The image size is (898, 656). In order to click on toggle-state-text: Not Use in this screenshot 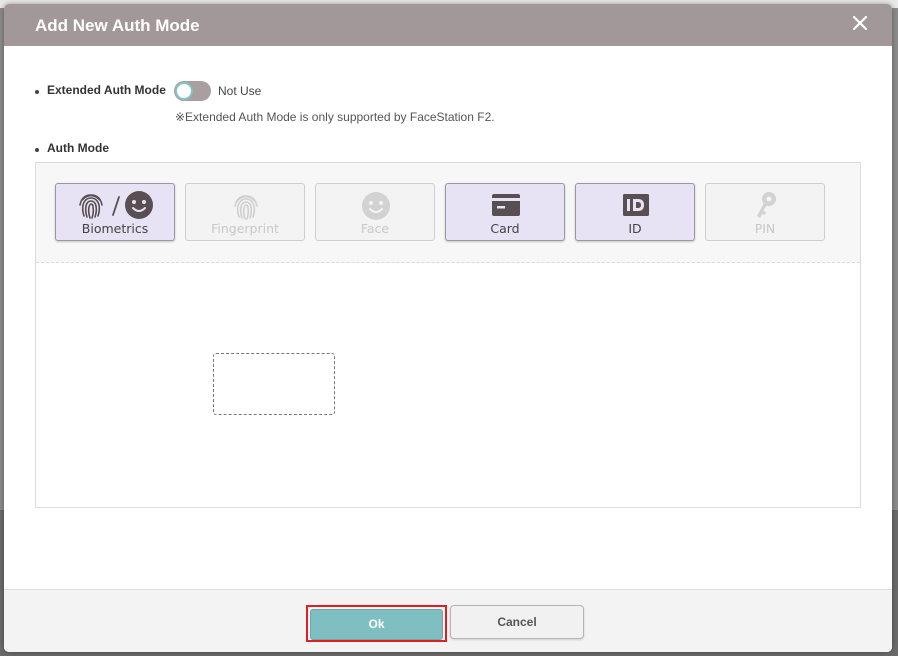, I will do `click(240, 91)`.